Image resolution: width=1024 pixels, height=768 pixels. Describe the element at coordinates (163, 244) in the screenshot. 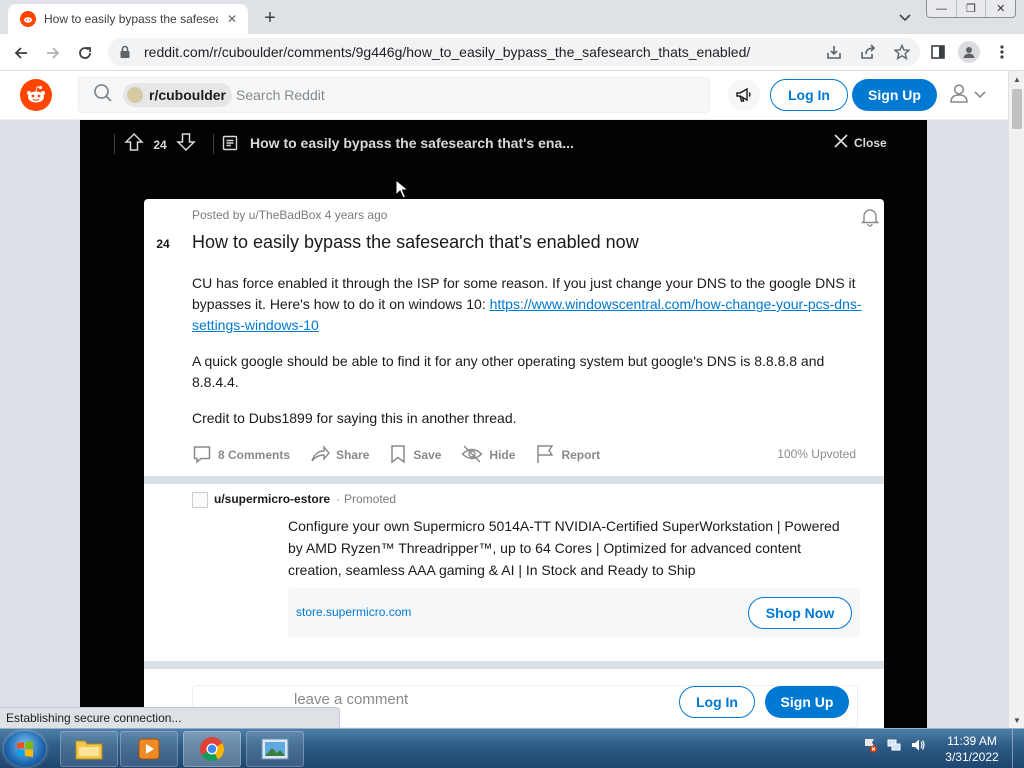

I see `post-score: 24` at that location.